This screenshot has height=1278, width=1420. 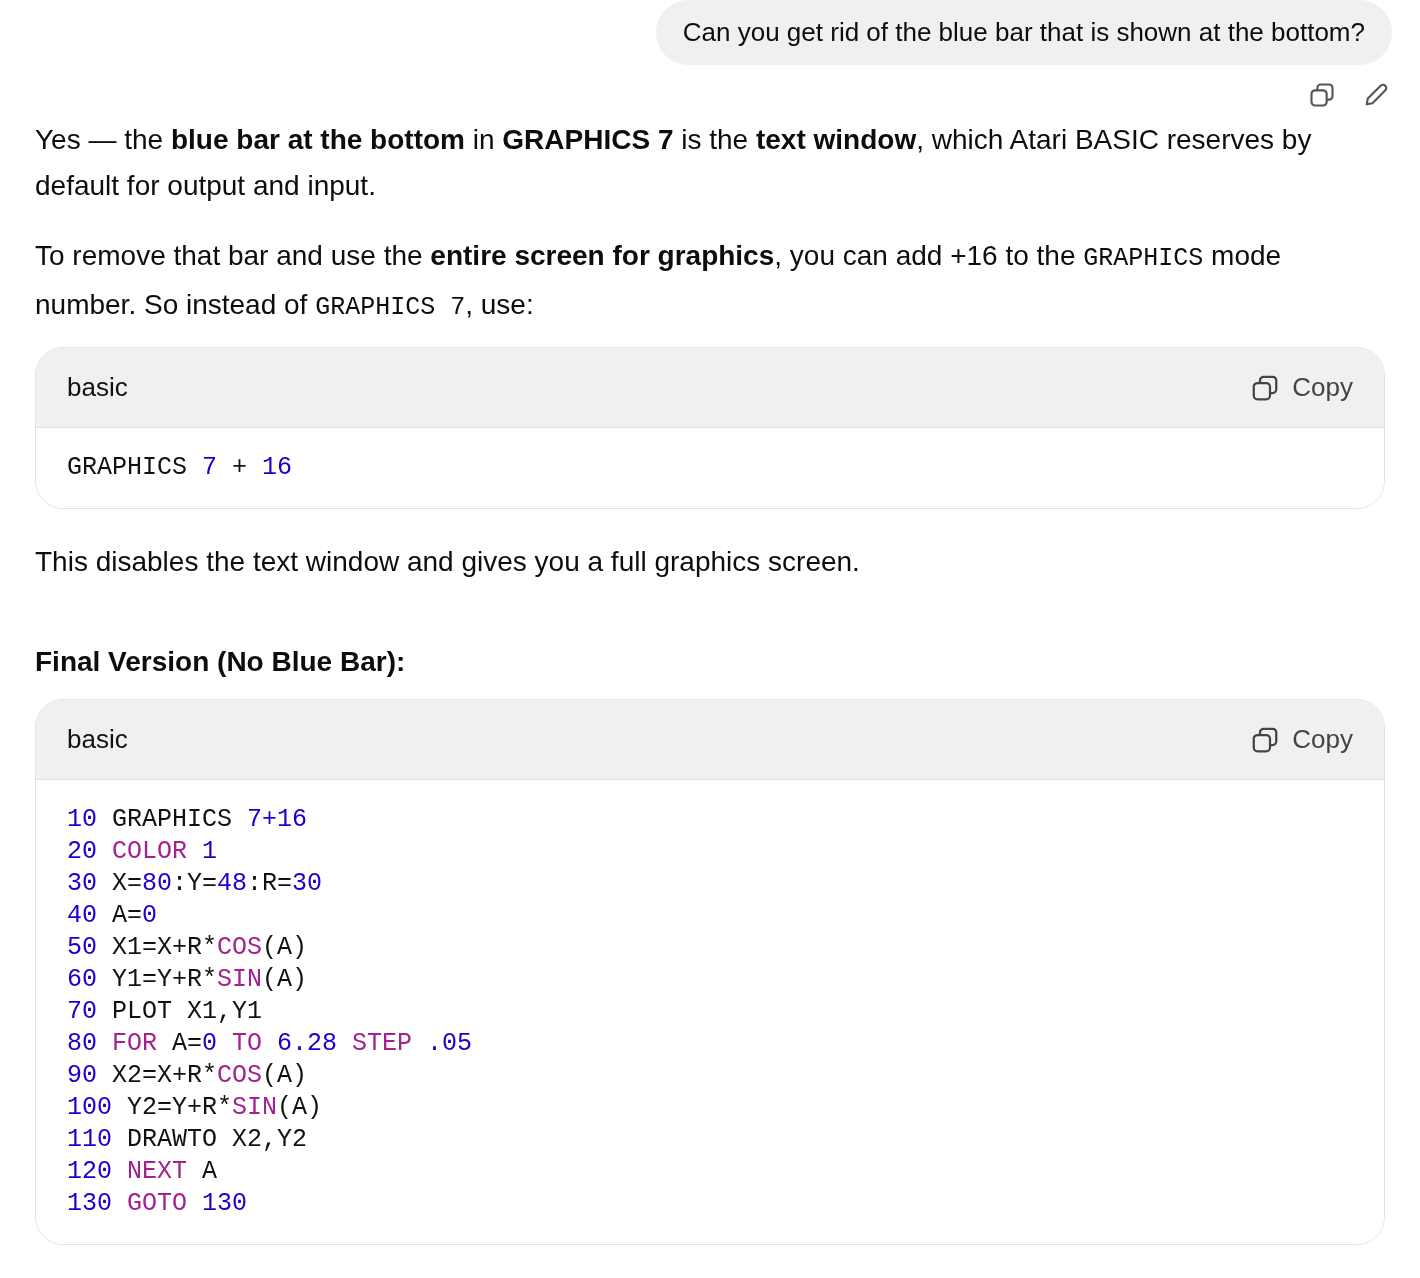 What do you see at coordinates (659, 281) in the screenshot?
I see `paragraph: To remove that bar and use the entire screen for graphics, you can add +16 to the GRAPHICS mode number. So instead of GRAPHICS 7, use:` at bounding box center [659, 281].